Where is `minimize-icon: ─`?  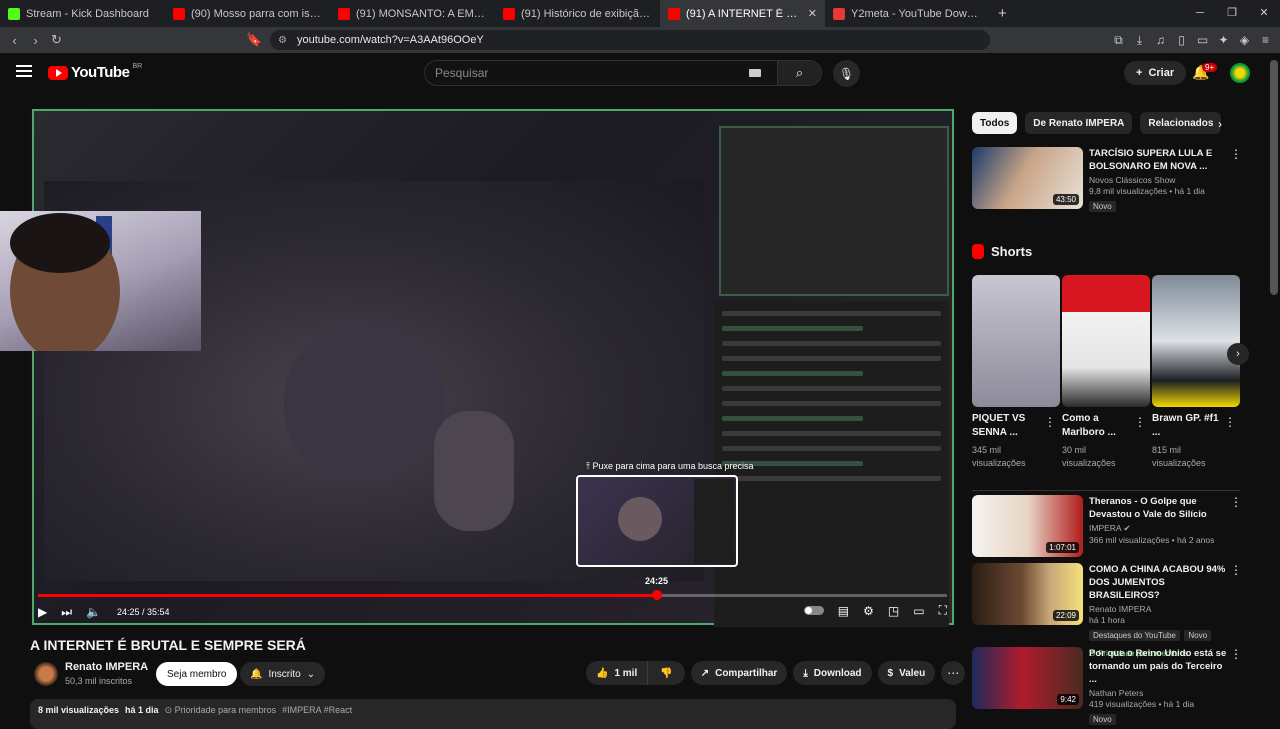
minimize-icon: ─ is located at coordinates (1200, 13).